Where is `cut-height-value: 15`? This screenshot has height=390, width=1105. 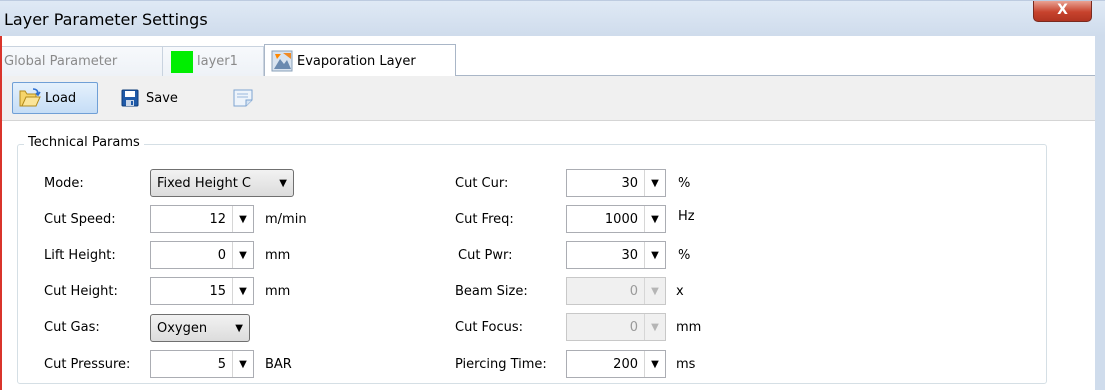 cut-height-value: 15 is located at coordinates (217, 291).